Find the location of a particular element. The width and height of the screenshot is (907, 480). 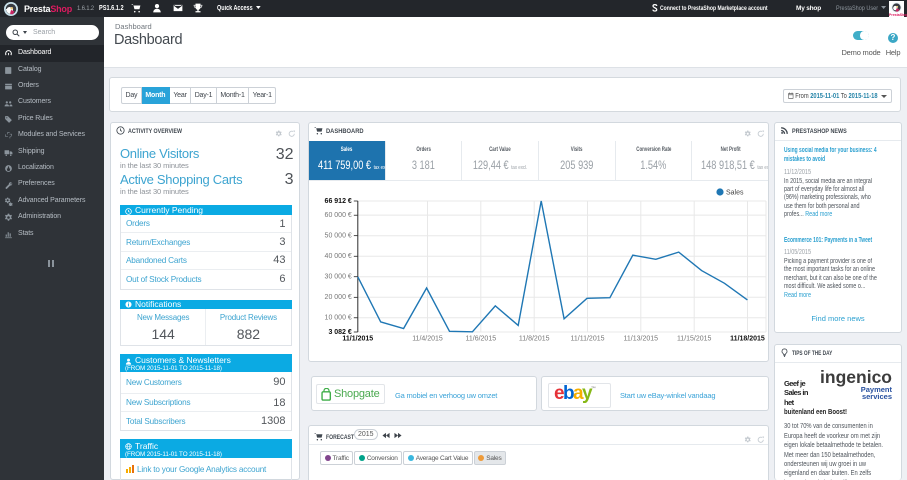

svg-text: 11/15/2015 is located at coordinates (694, 338).